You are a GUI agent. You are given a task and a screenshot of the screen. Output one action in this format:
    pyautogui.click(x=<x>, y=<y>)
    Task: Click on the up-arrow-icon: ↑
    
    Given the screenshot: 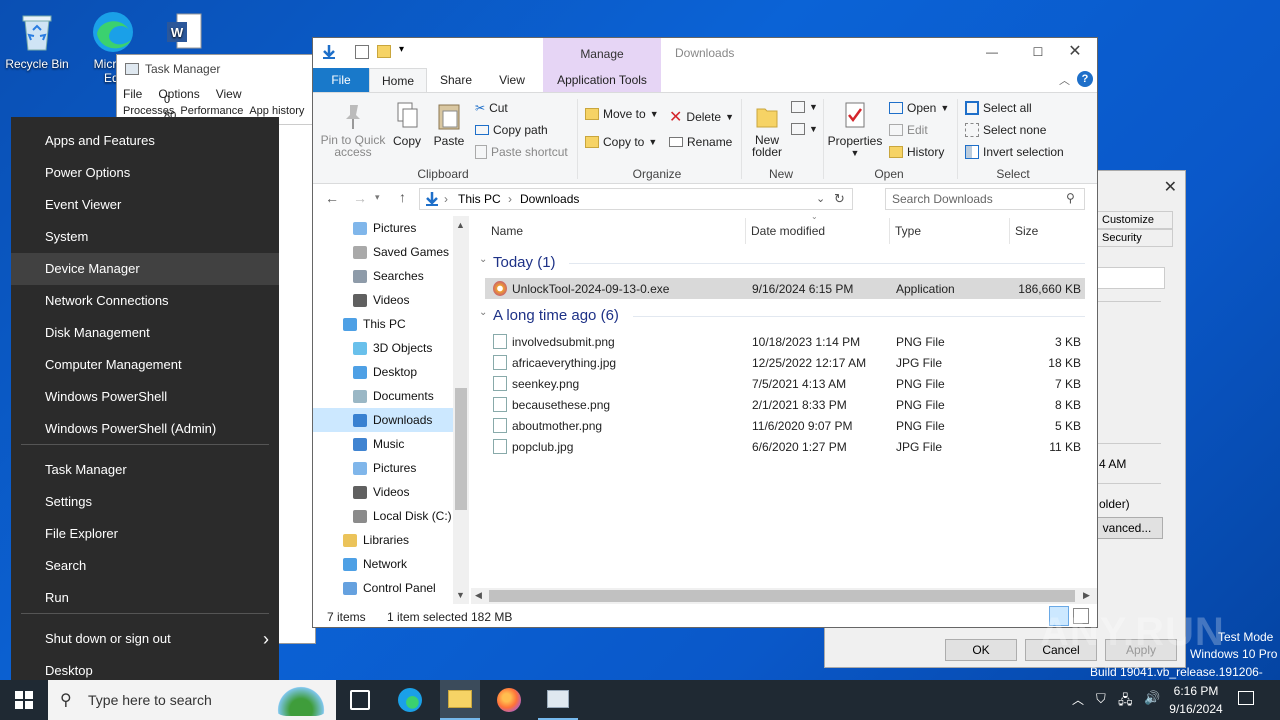 What is the action you would take?
    pyautogui.click(x=402, y=197)
    